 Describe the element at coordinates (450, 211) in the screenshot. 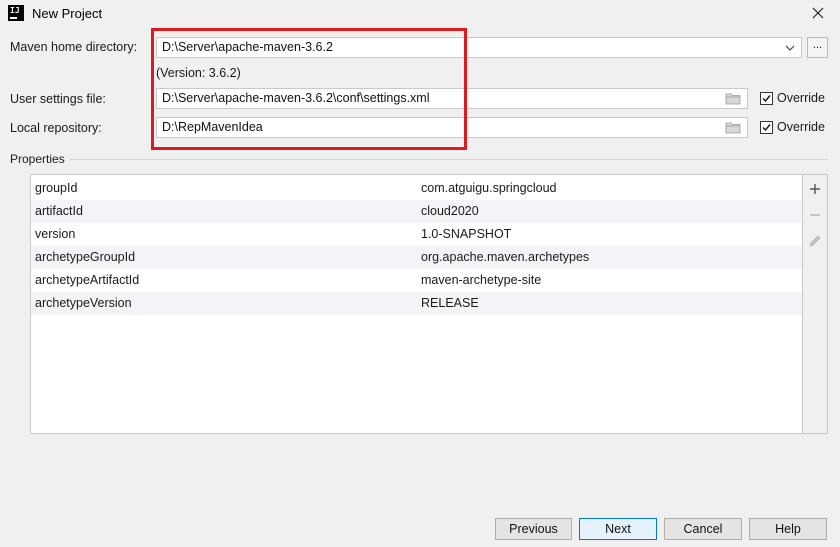

I see `property-value: cloud2020` at that location.